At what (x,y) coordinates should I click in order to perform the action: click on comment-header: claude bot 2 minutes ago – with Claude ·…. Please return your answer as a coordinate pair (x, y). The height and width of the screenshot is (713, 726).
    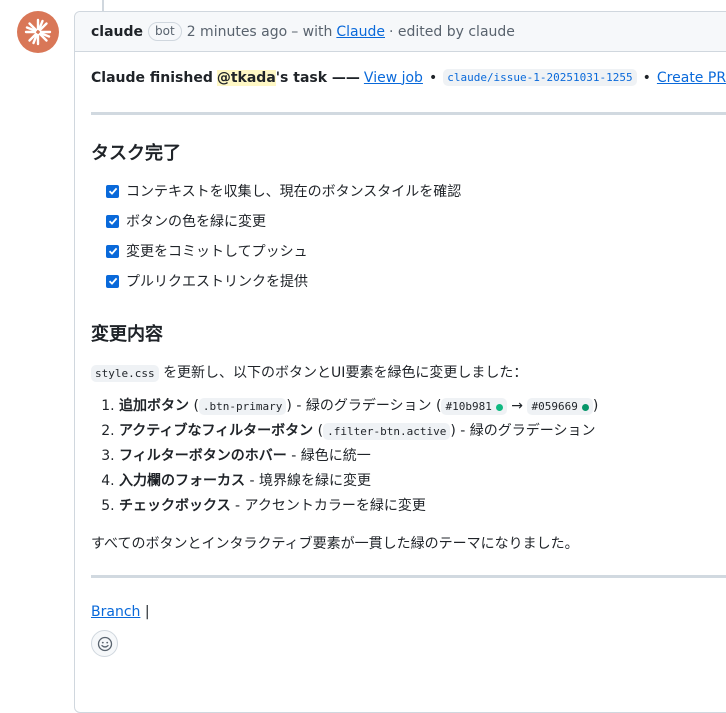
    Looking at the image, I should click on (400, 32).